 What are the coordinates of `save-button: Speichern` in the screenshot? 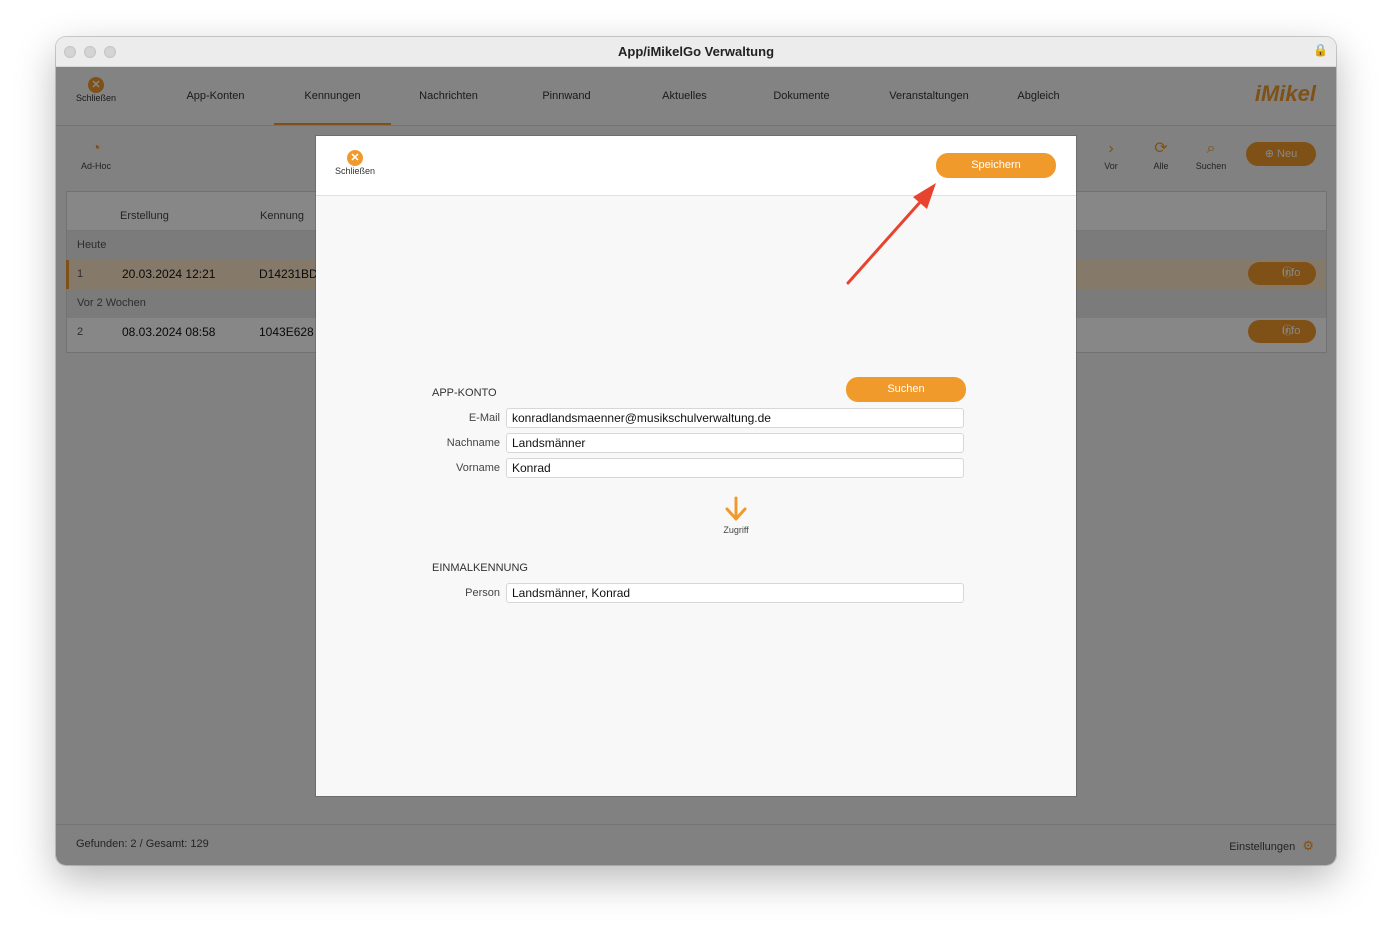 It's located at (996, 165).